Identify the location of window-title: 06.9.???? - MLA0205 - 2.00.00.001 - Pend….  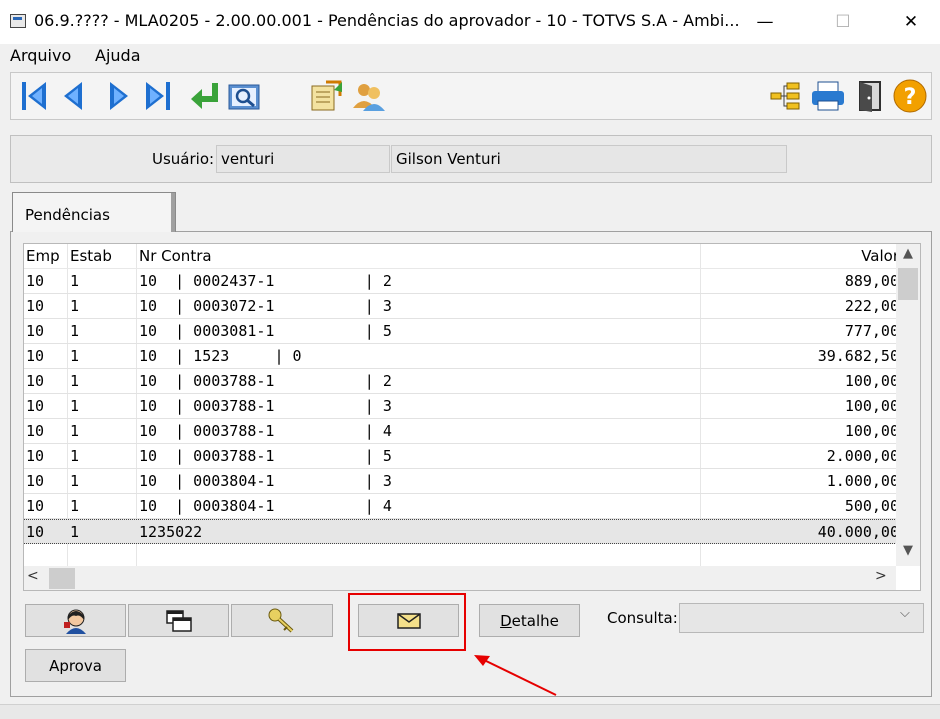
(387, 20).